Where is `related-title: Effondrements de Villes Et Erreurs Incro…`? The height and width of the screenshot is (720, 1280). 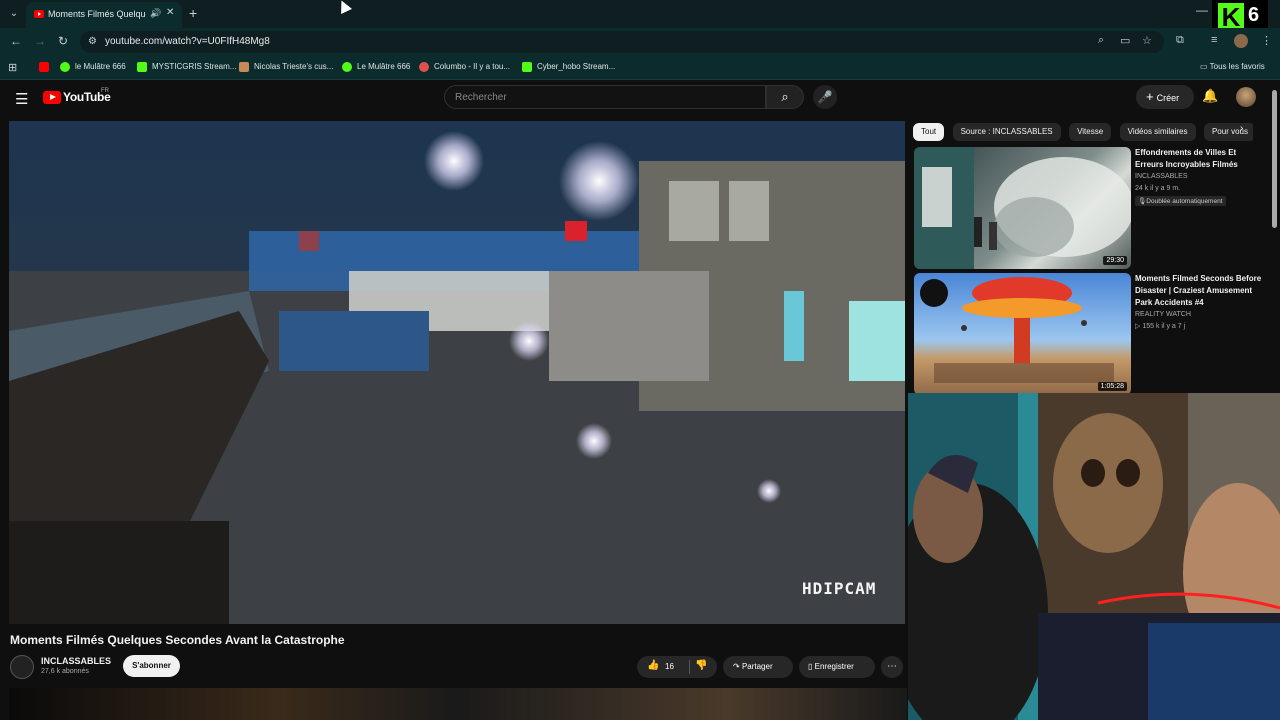
related-title: Effondrements de Villes Et Erreurs Incro… is located at coordinates (1200, 159).